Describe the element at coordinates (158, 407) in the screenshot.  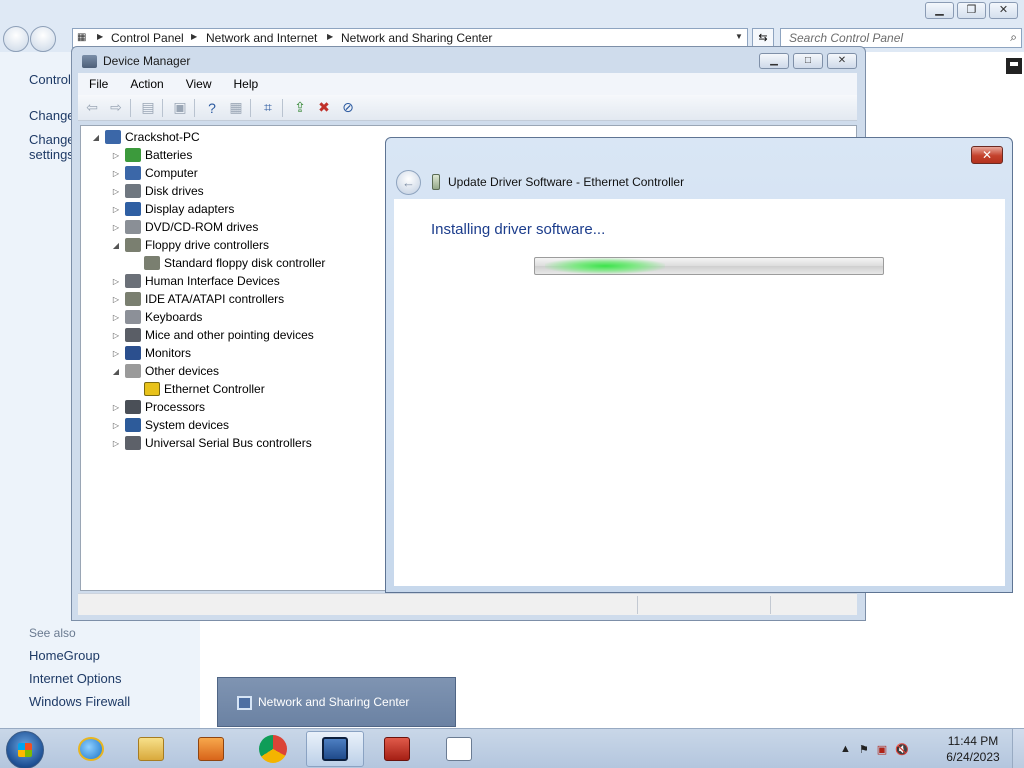
I see `tree-item: ▷ Processors` at that location.